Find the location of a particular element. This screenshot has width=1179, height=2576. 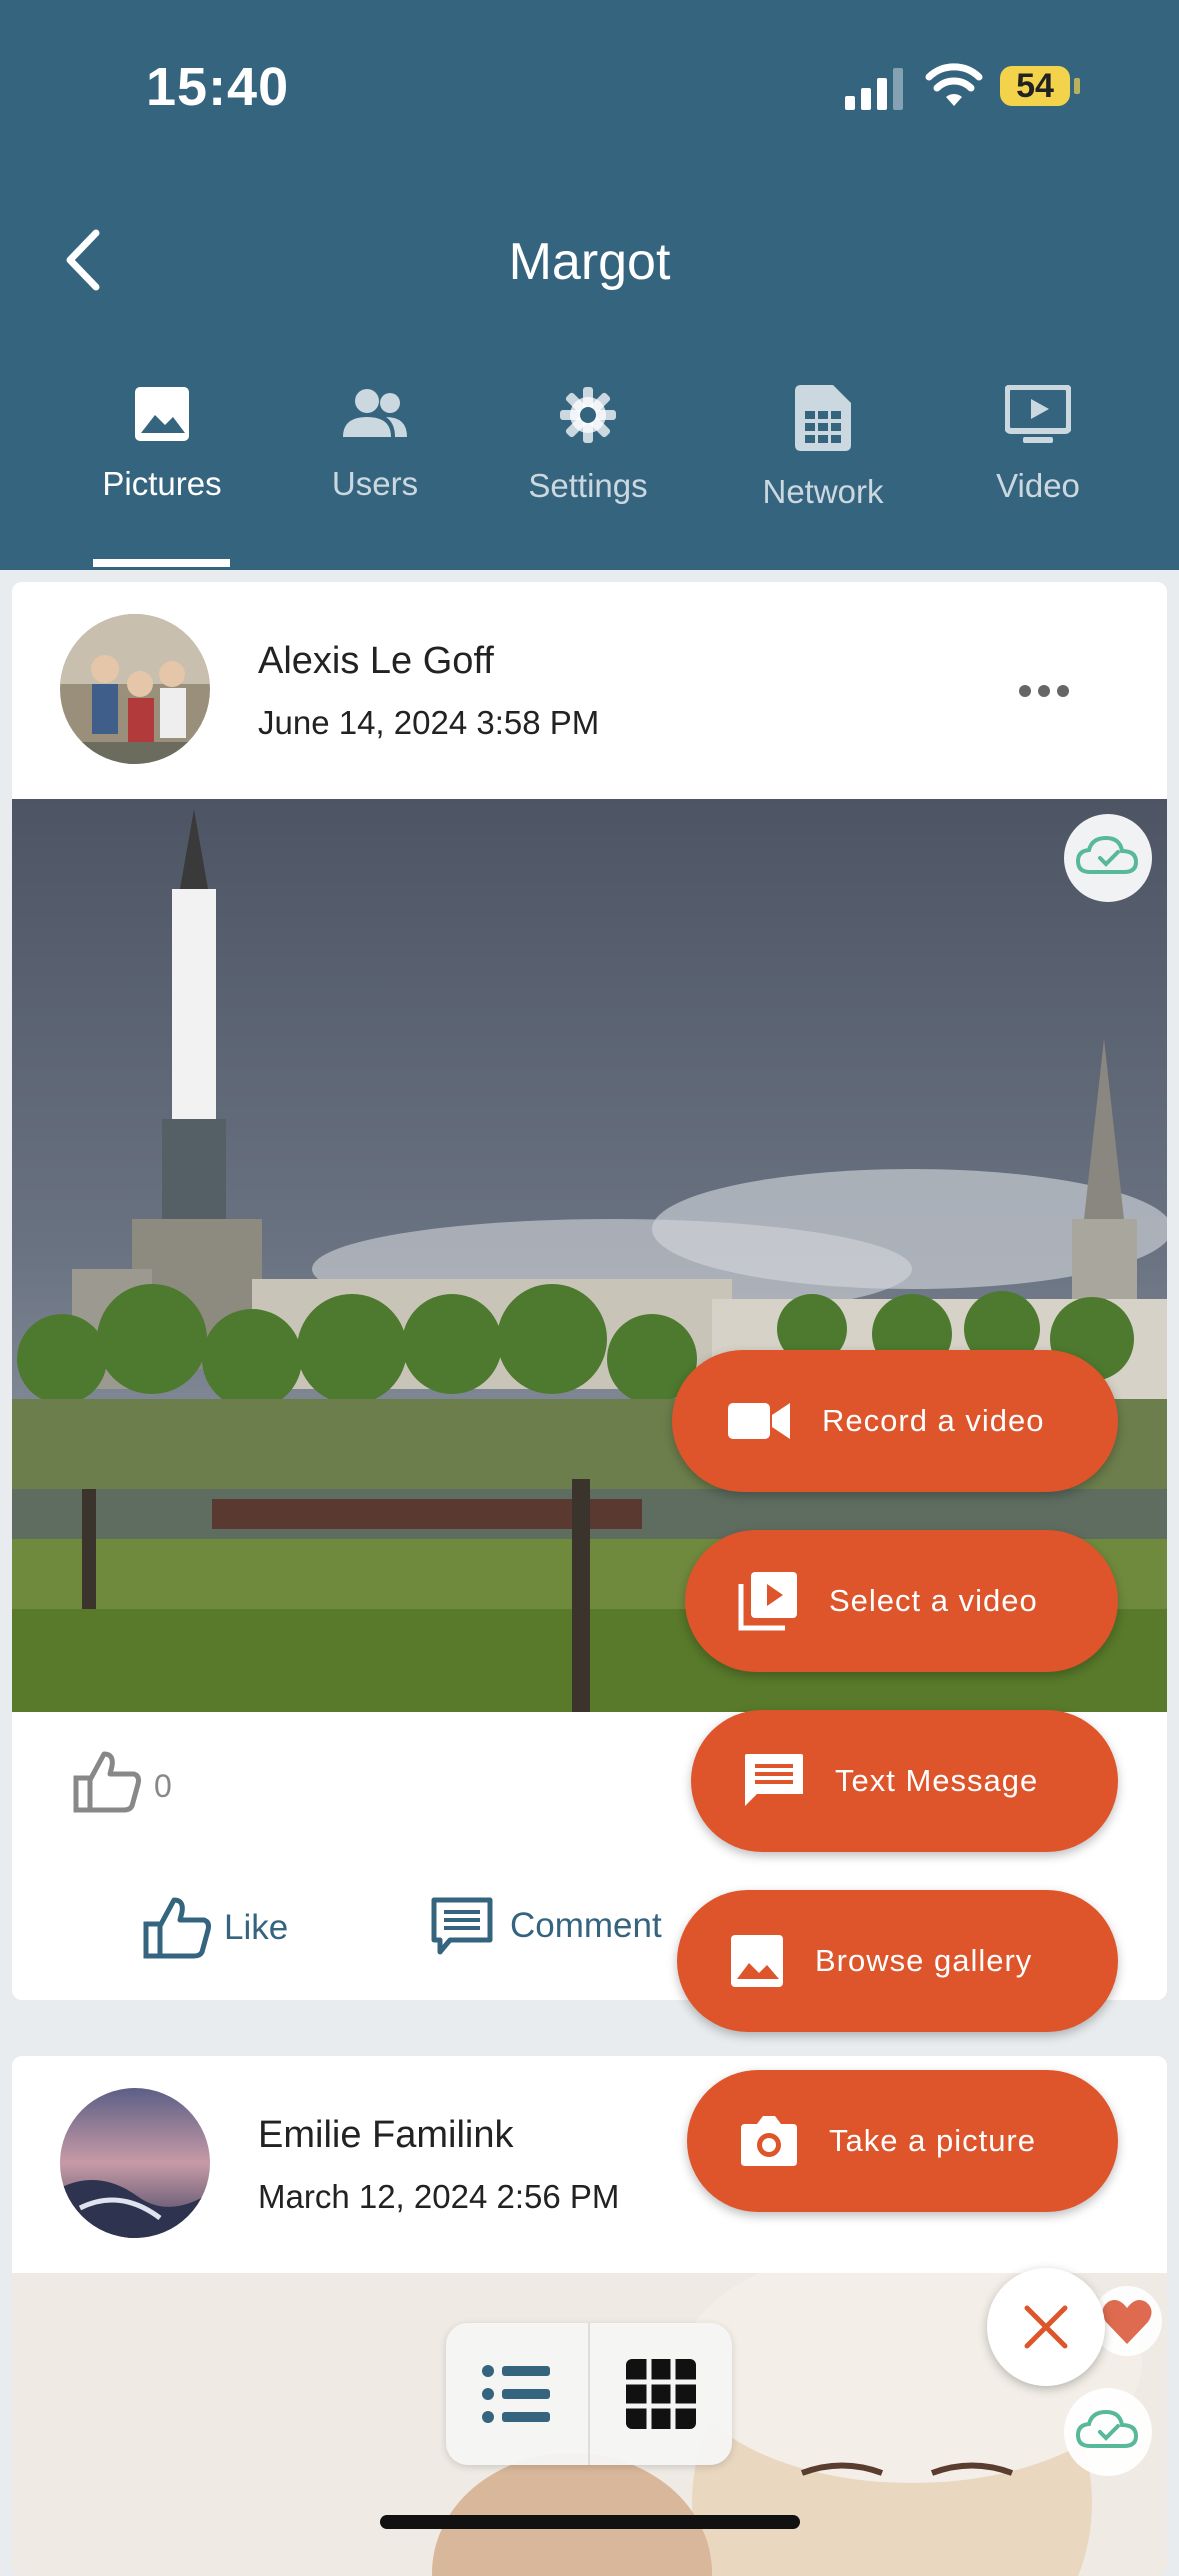

tv-play-icon is located at coordinates (1038, 414).